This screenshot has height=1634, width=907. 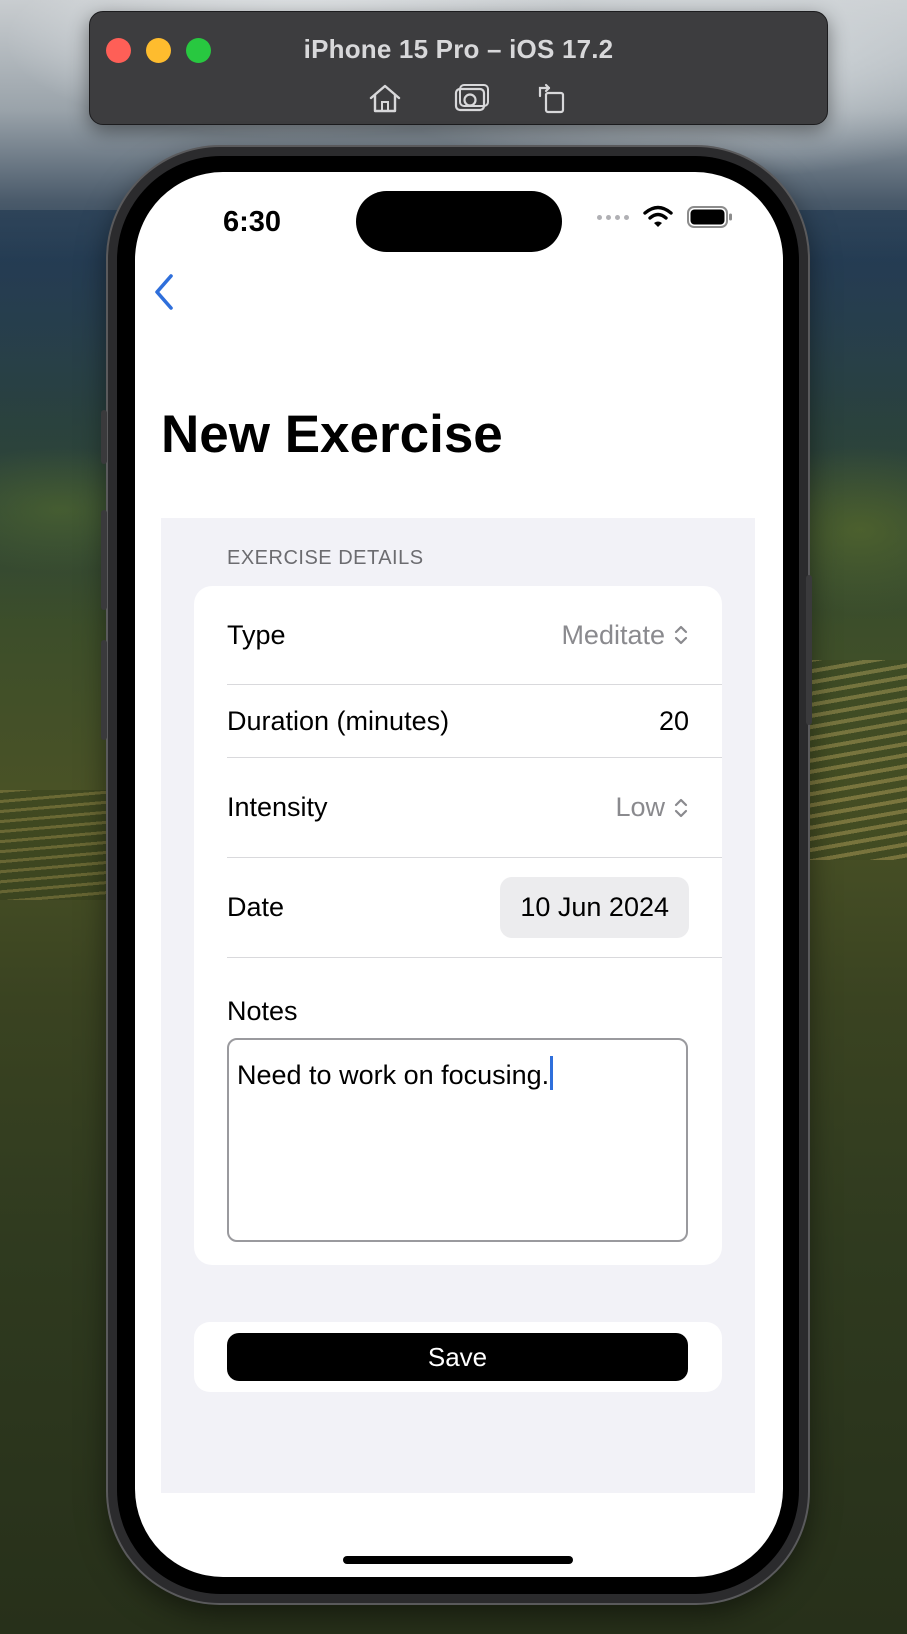 I want to click on home-icon, so click(x=385, y=98).